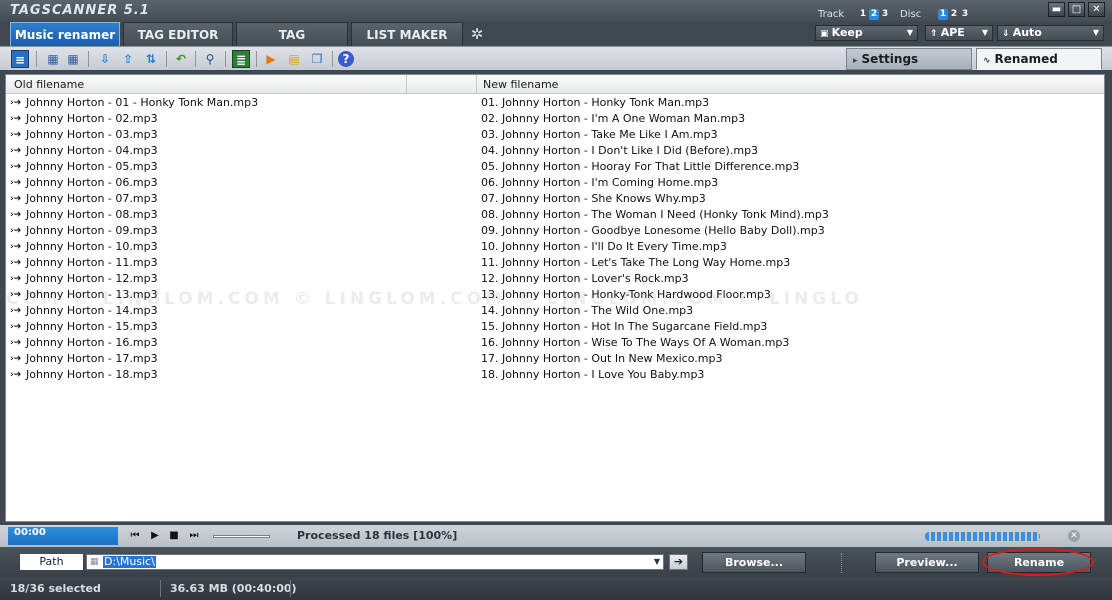 The height and width of the screenshot is (600, 1112). I want to click on sort-icon: ⇅, so click(151, 59).